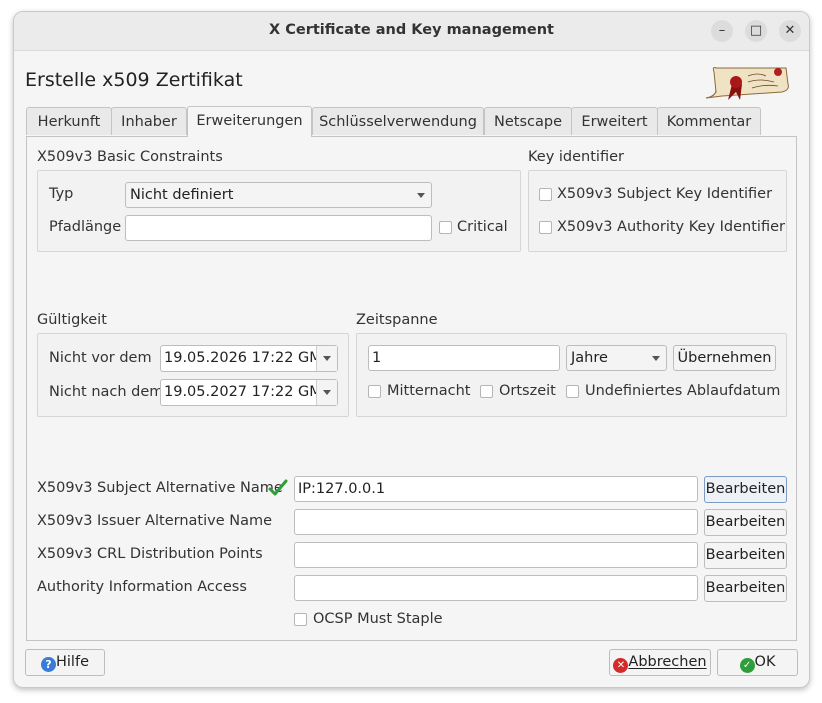 This screenshot has height=703, width=822. I want to click on window-title: X Certificate and Key management, so click(411, 30).